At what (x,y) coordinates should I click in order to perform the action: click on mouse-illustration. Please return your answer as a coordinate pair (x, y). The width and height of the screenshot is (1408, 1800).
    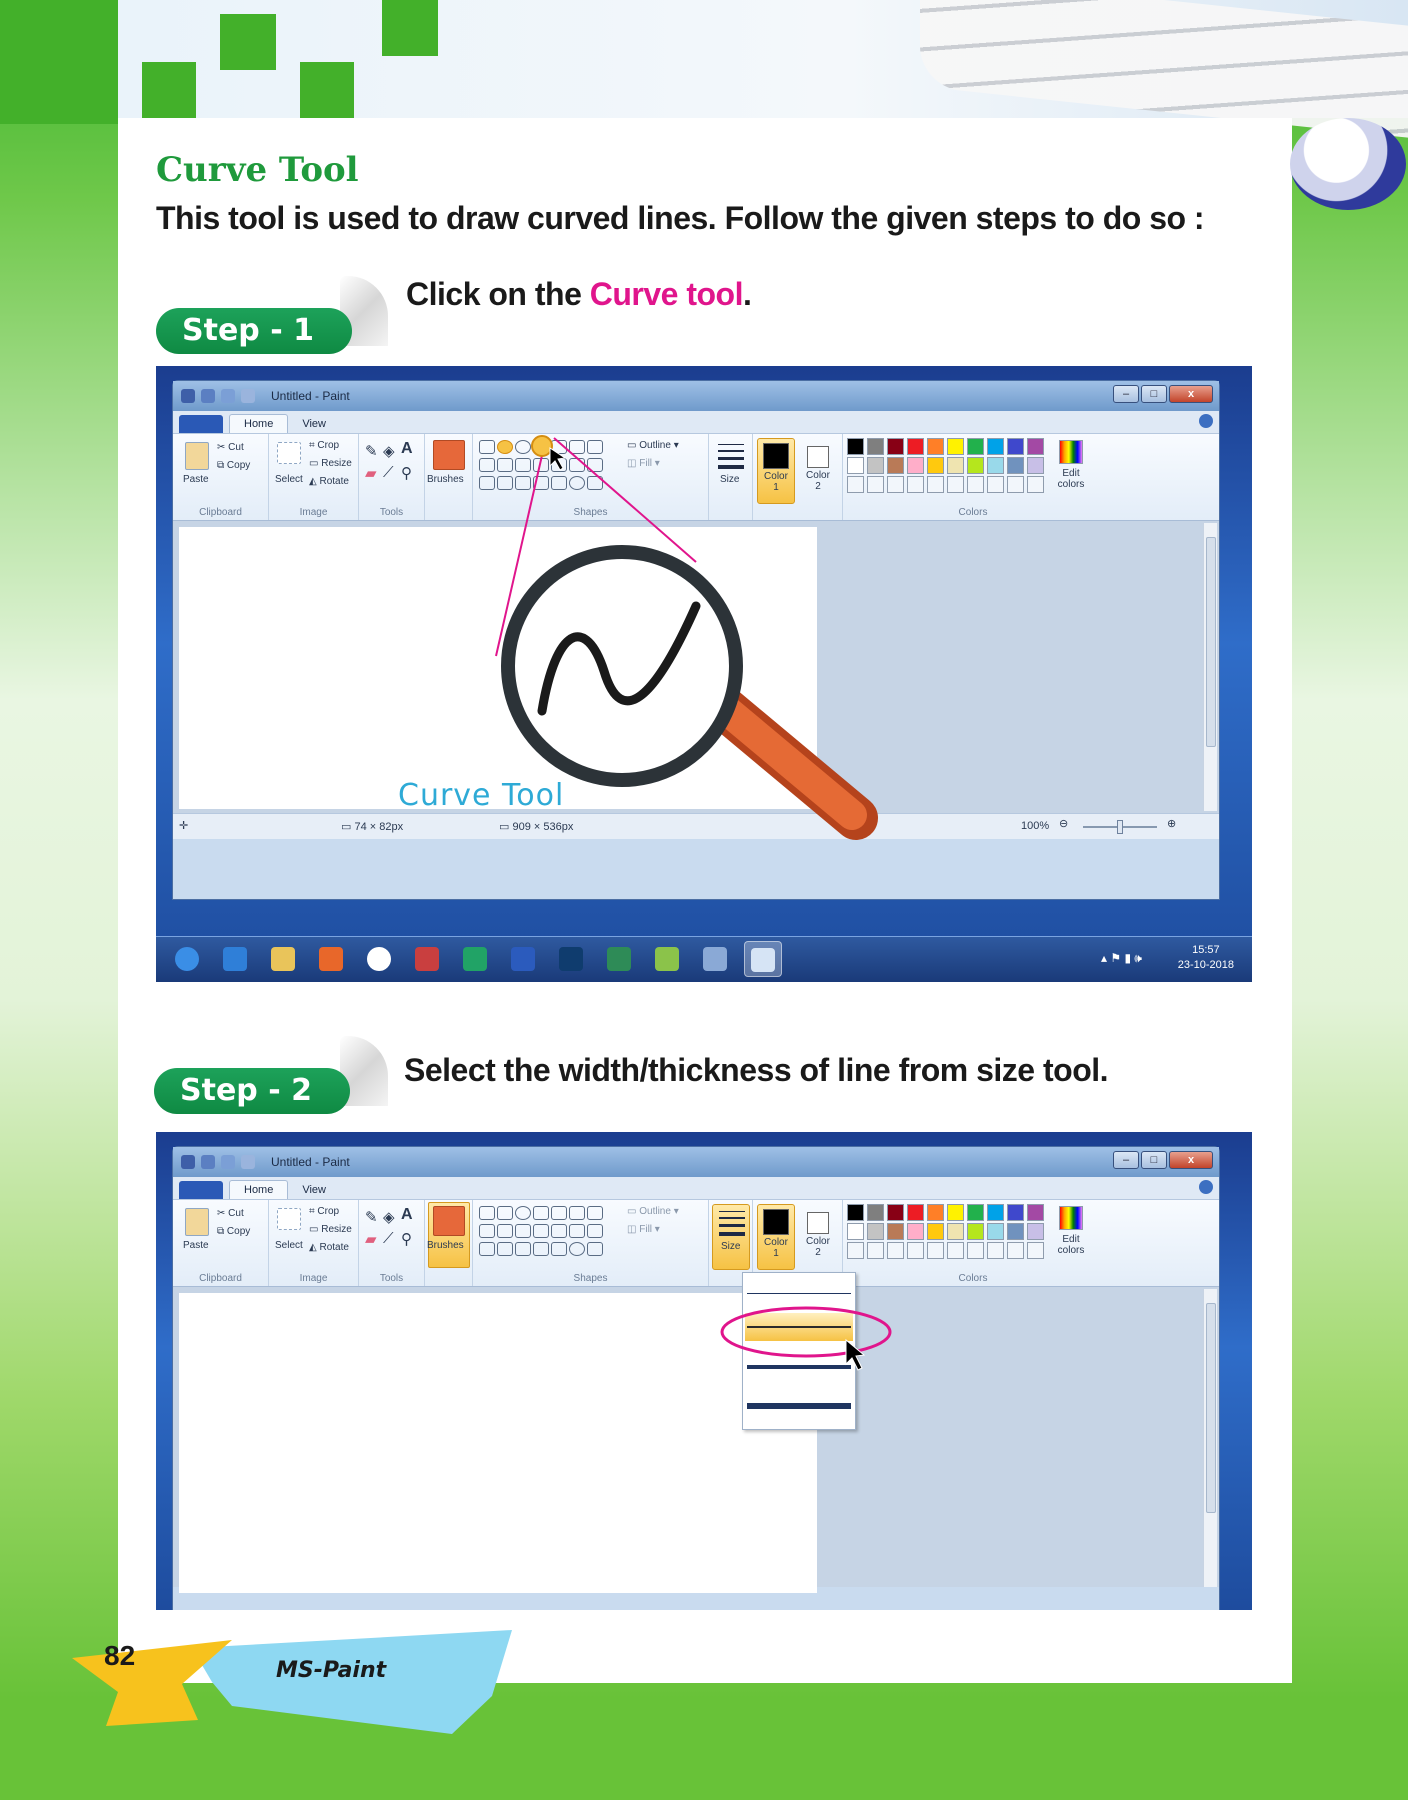
    Looking at the image, I should click on (1348, 164).